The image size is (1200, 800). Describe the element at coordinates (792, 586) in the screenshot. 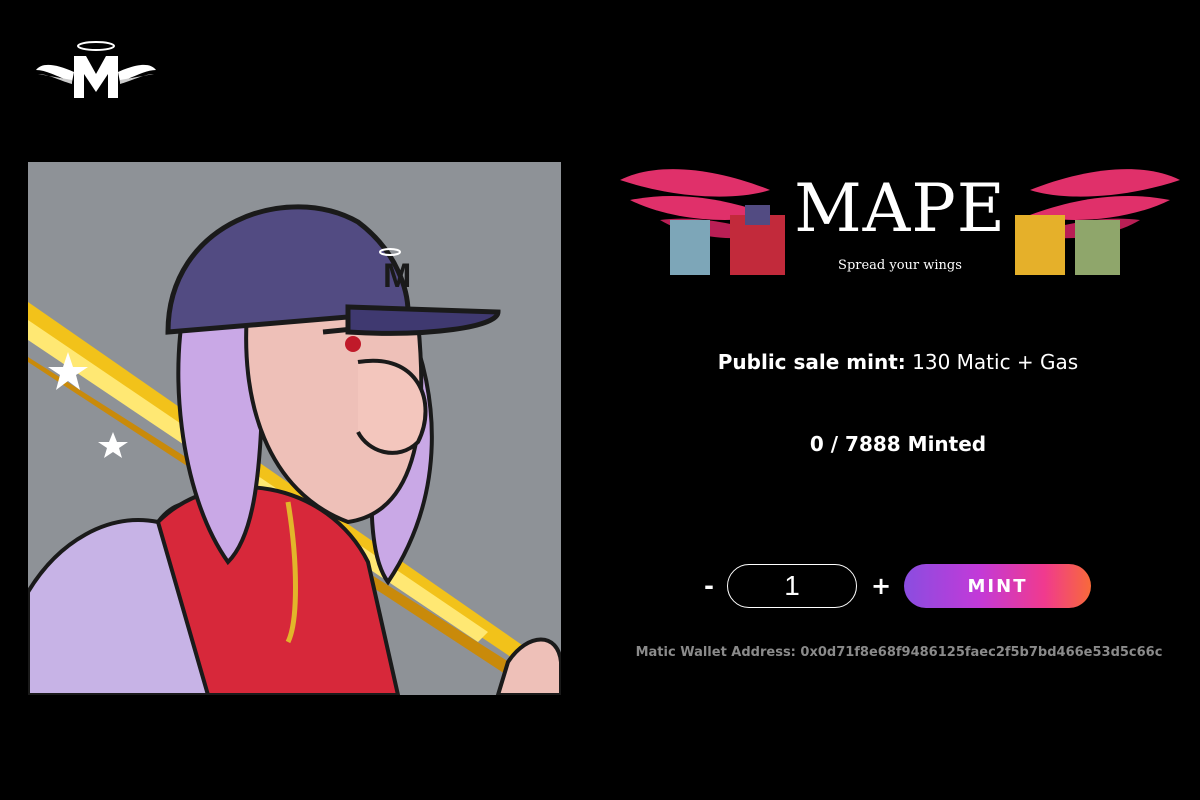

I see `quantity-input` at that location.